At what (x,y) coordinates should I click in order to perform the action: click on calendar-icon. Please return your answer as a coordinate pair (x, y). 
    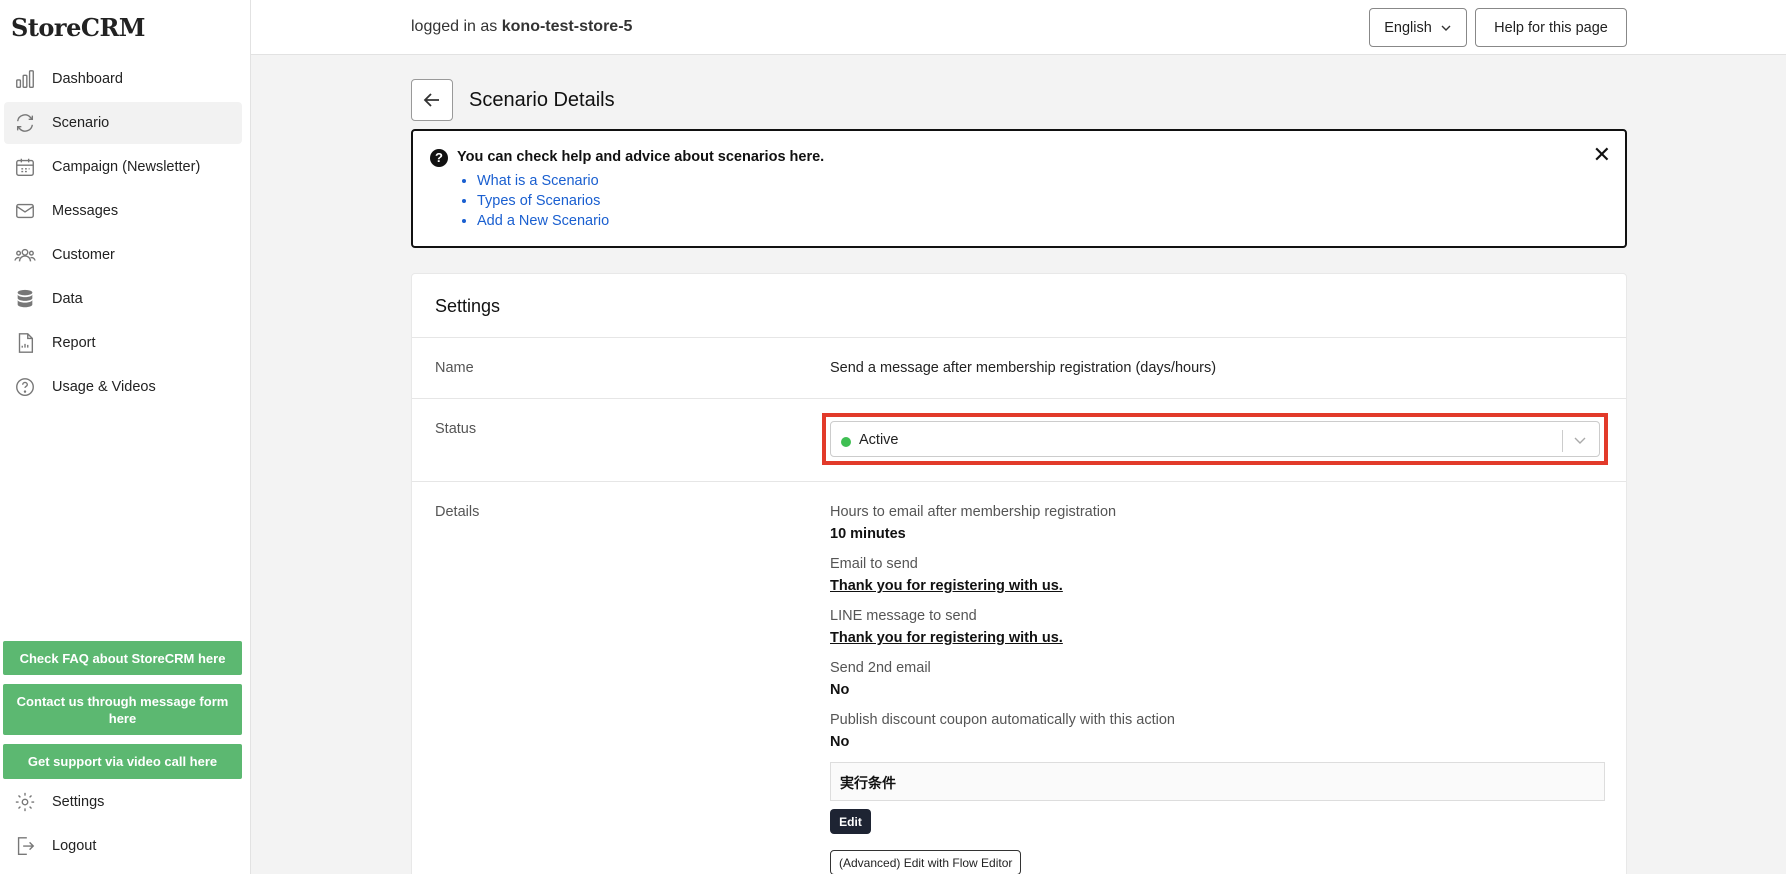
    Looking at the image, I should click on (25, 167).